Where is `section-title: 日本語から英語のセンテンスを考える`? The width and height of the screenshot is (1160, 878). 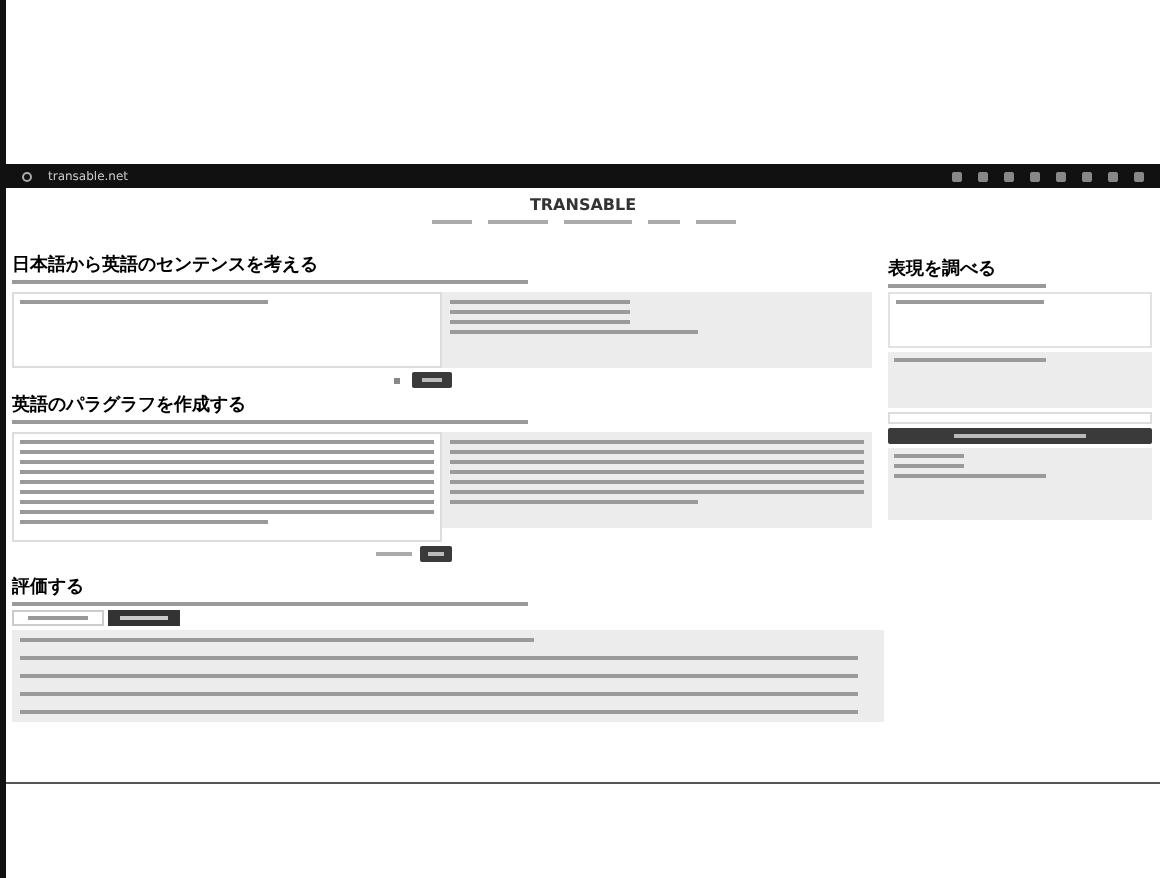 section-title: 日本語から英語のセンテンスを考える is located at coordinates (166, 266).